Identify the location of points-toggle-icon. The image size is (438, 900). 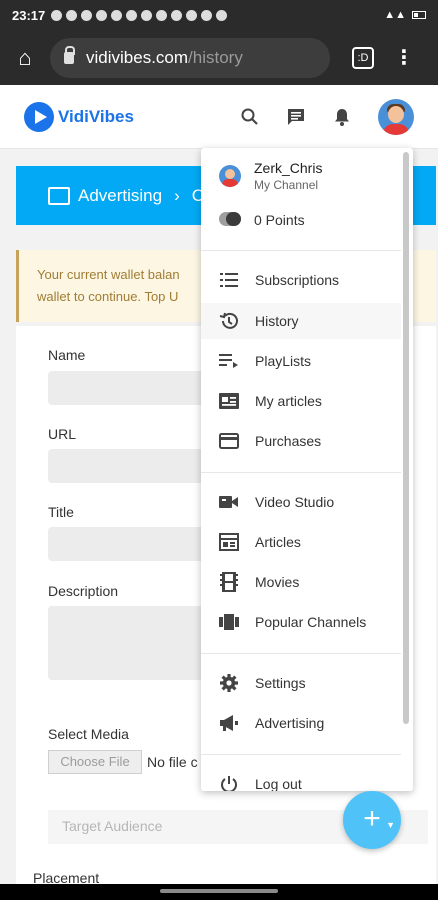
(230, 219).